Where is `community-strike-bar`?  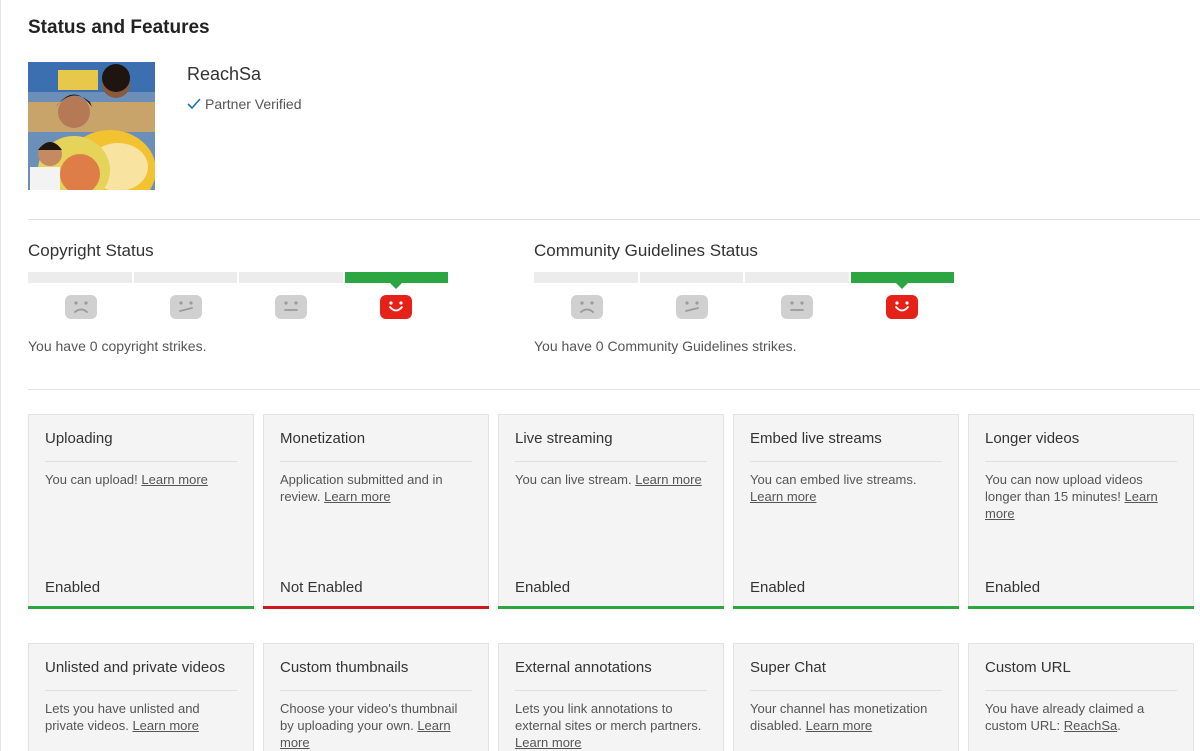
community-strike-bar is located at coordinates (744, 280).